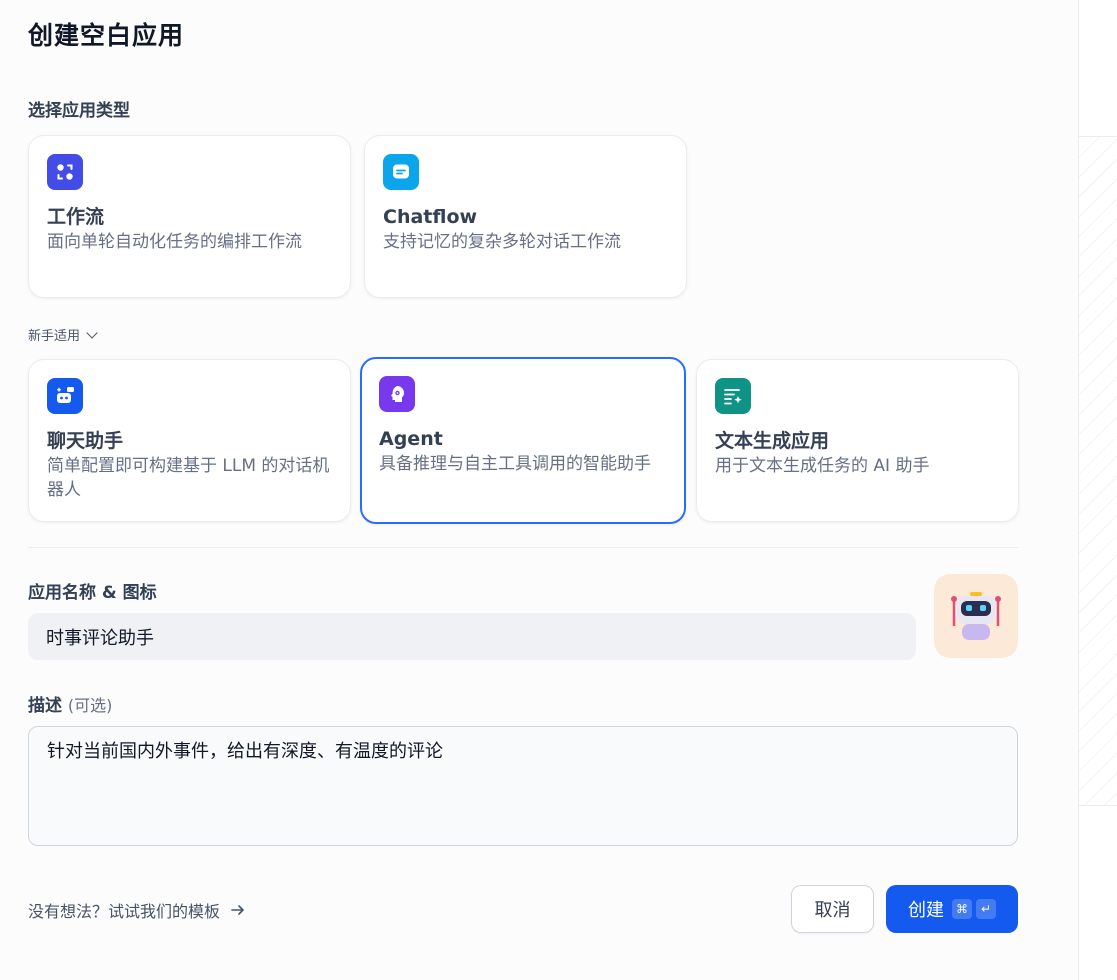 The width and height of the screenshot is (1117, 980). What do you see at coordinates (124, 911) in the screenshot?
I see `template-link-text: 没有想法？试试我们的模板` at bounding box center [124, 911].